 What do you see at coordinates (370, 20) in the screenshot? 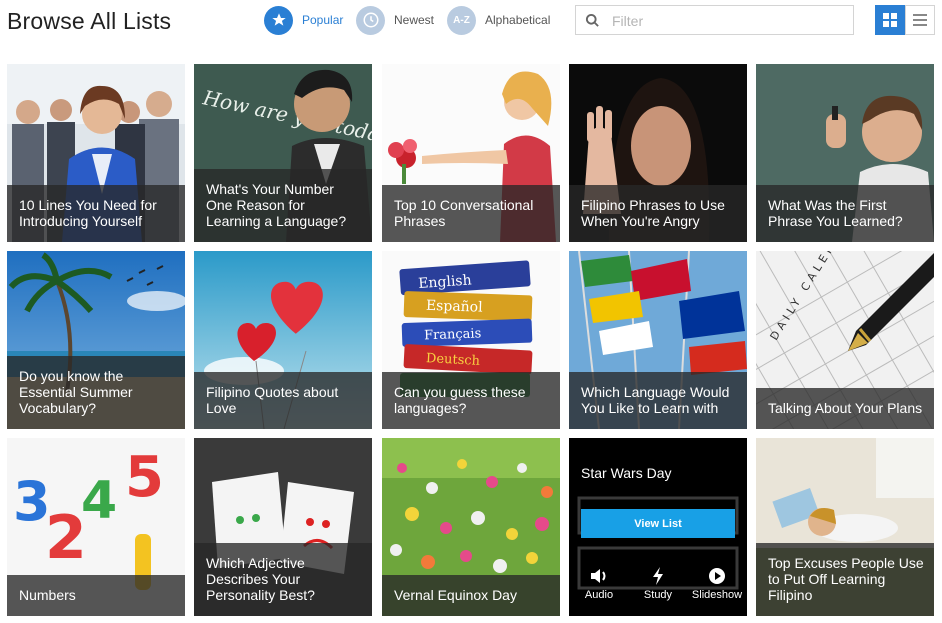
I see `clock-icon` at bounding box center [370, 20].